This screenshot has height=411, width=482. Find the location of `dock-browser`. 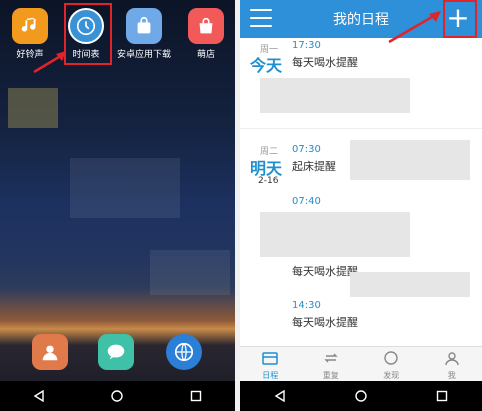

dock-browser is located at coordinates (184, 352).